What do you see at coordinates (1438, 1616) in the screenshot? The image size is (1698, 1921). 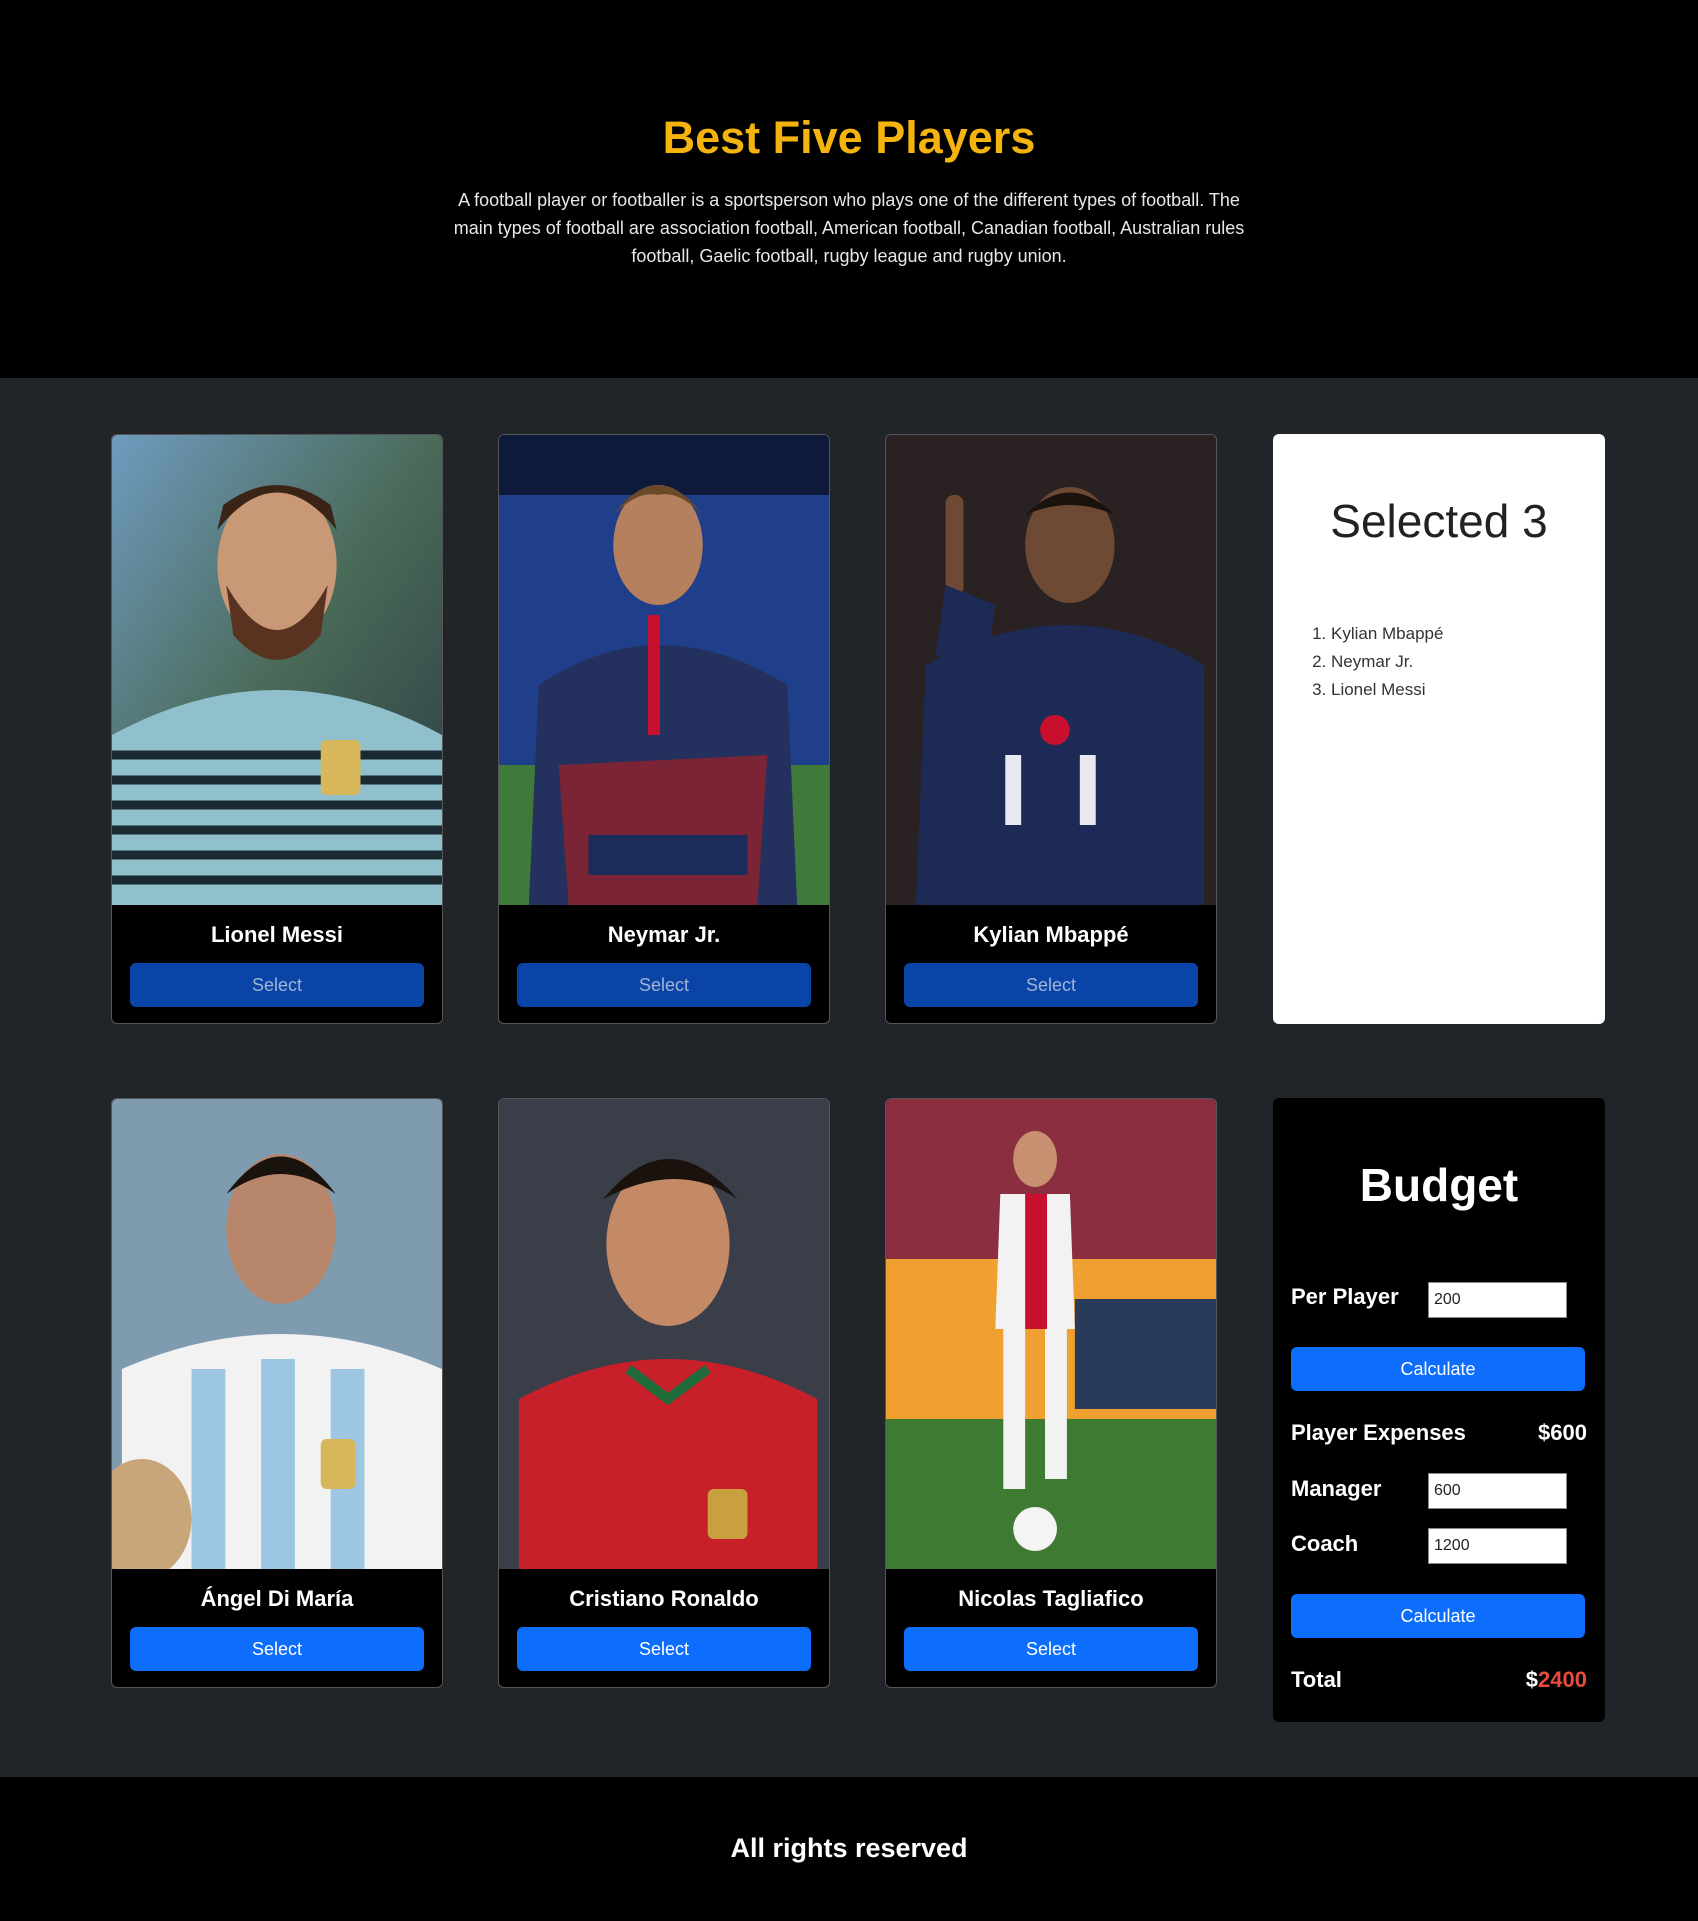 I see `calculate-total-button: Calculate` at bounding box center [1438, 1616].